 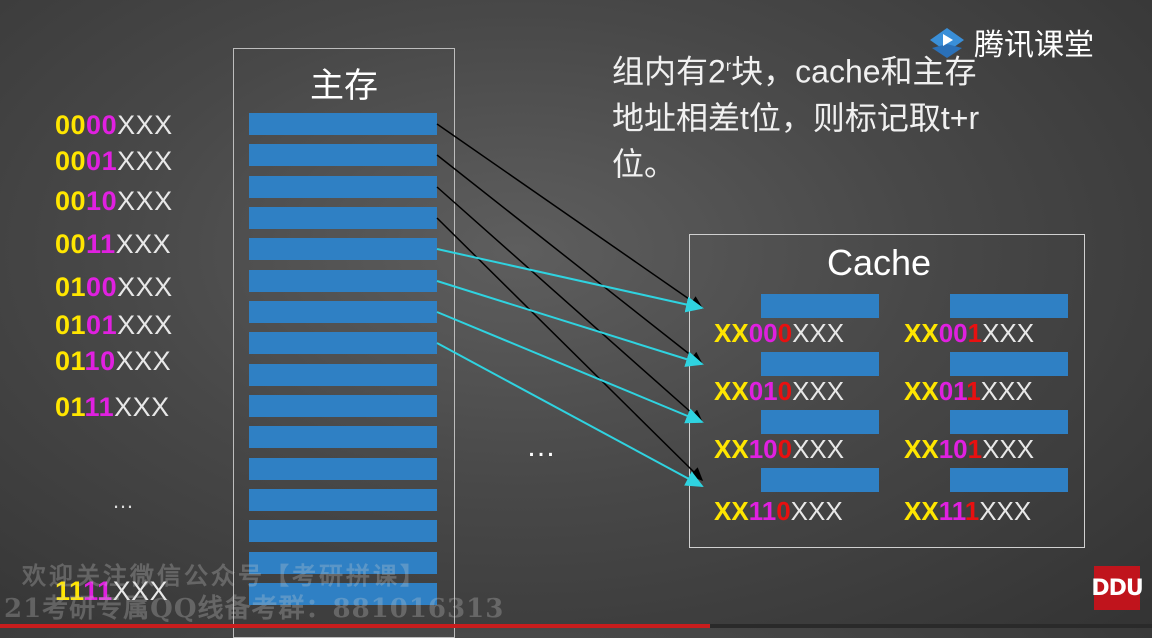 I want to click on mapping-arrows, so click(x=570, y=305).